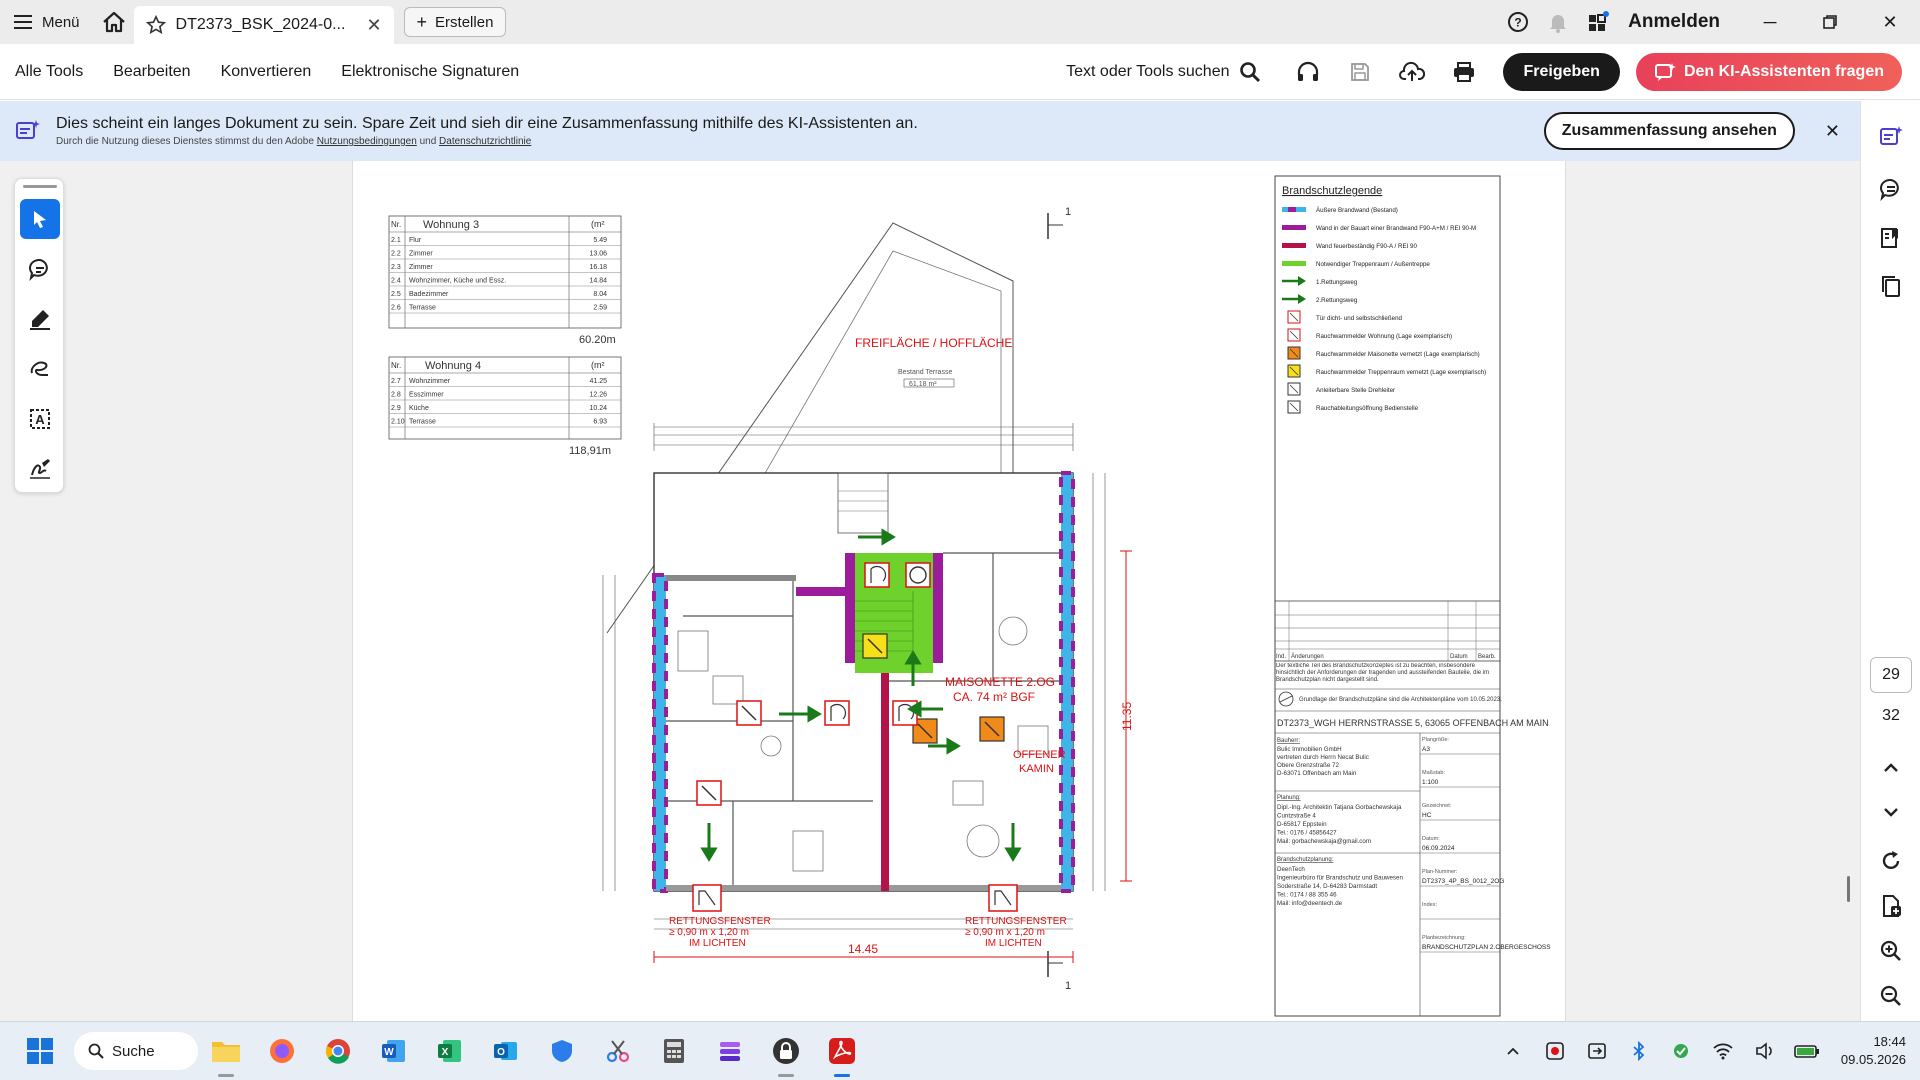  I want to click on text-tool-button: A, so click(40, 419).